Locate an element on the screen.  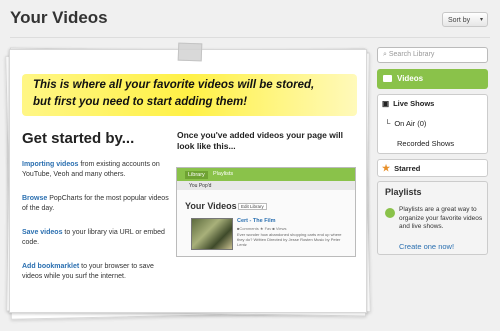
sidebar-item-videos-label: Videos is located at coordinates (410, 78).